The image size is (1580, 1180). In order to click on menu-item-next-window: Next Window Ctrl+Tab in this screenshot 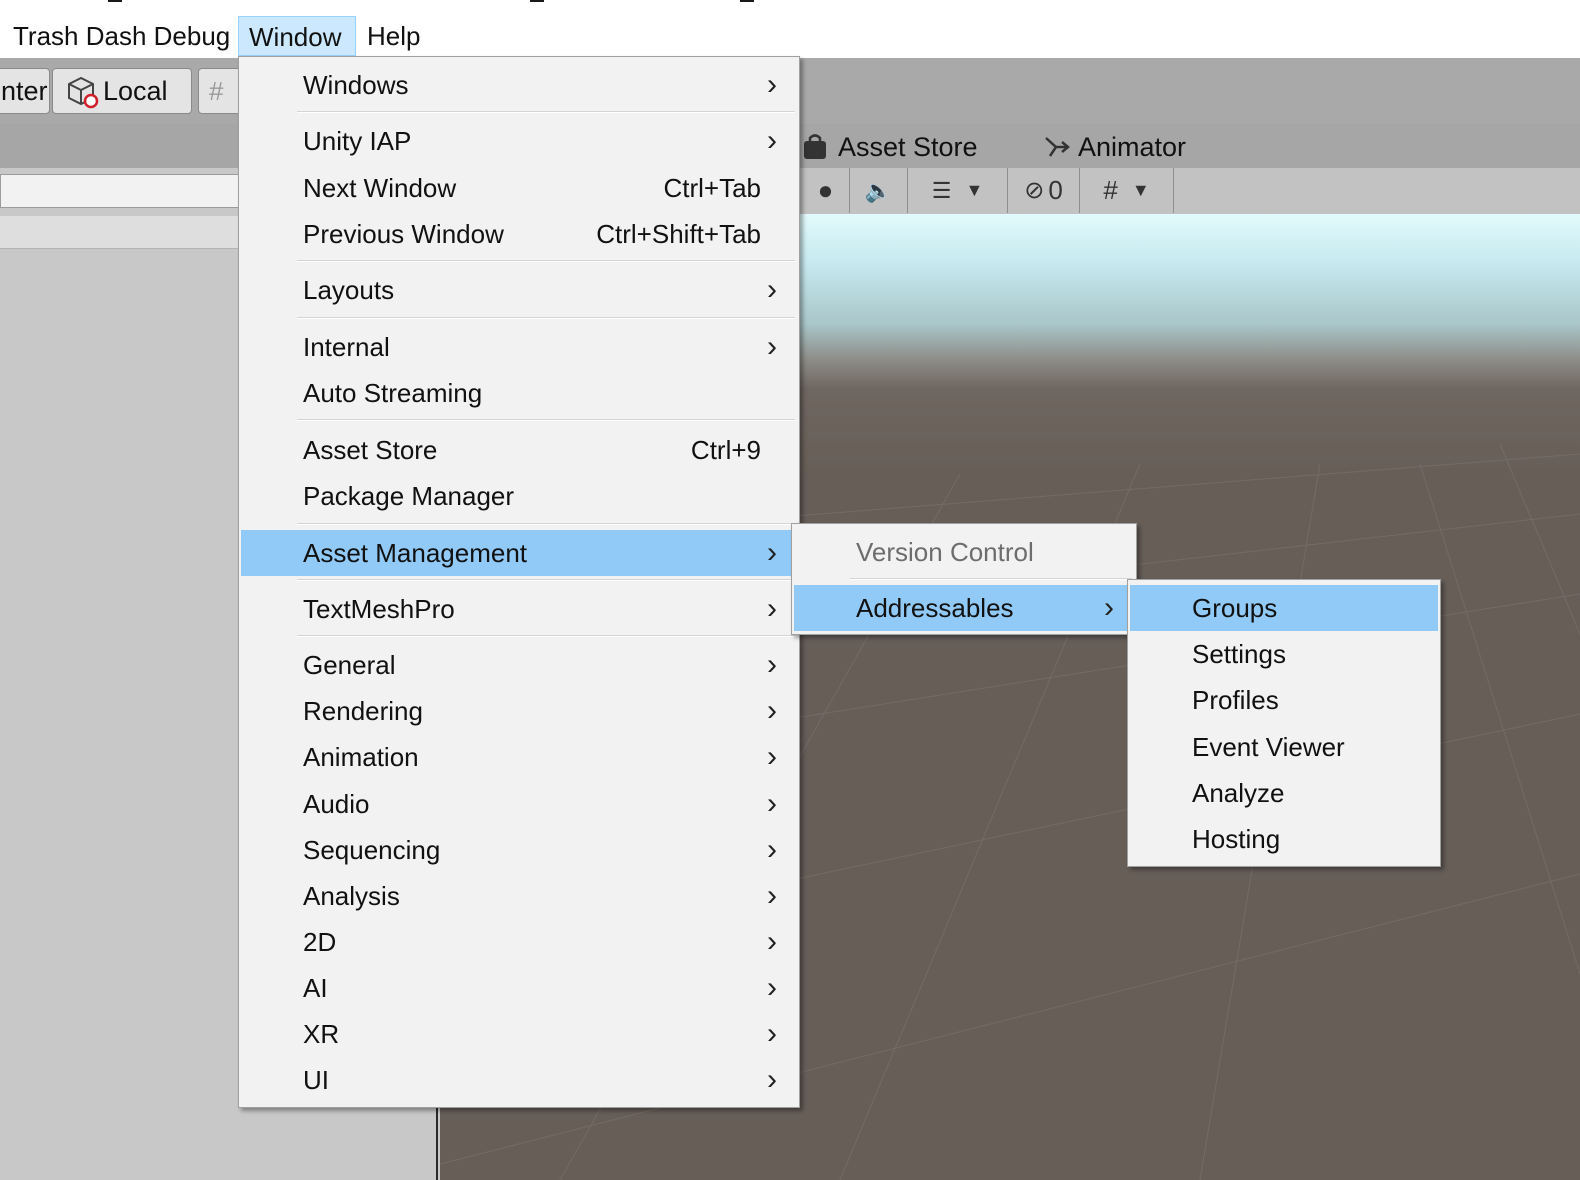, I will do `click(519, 188)`.